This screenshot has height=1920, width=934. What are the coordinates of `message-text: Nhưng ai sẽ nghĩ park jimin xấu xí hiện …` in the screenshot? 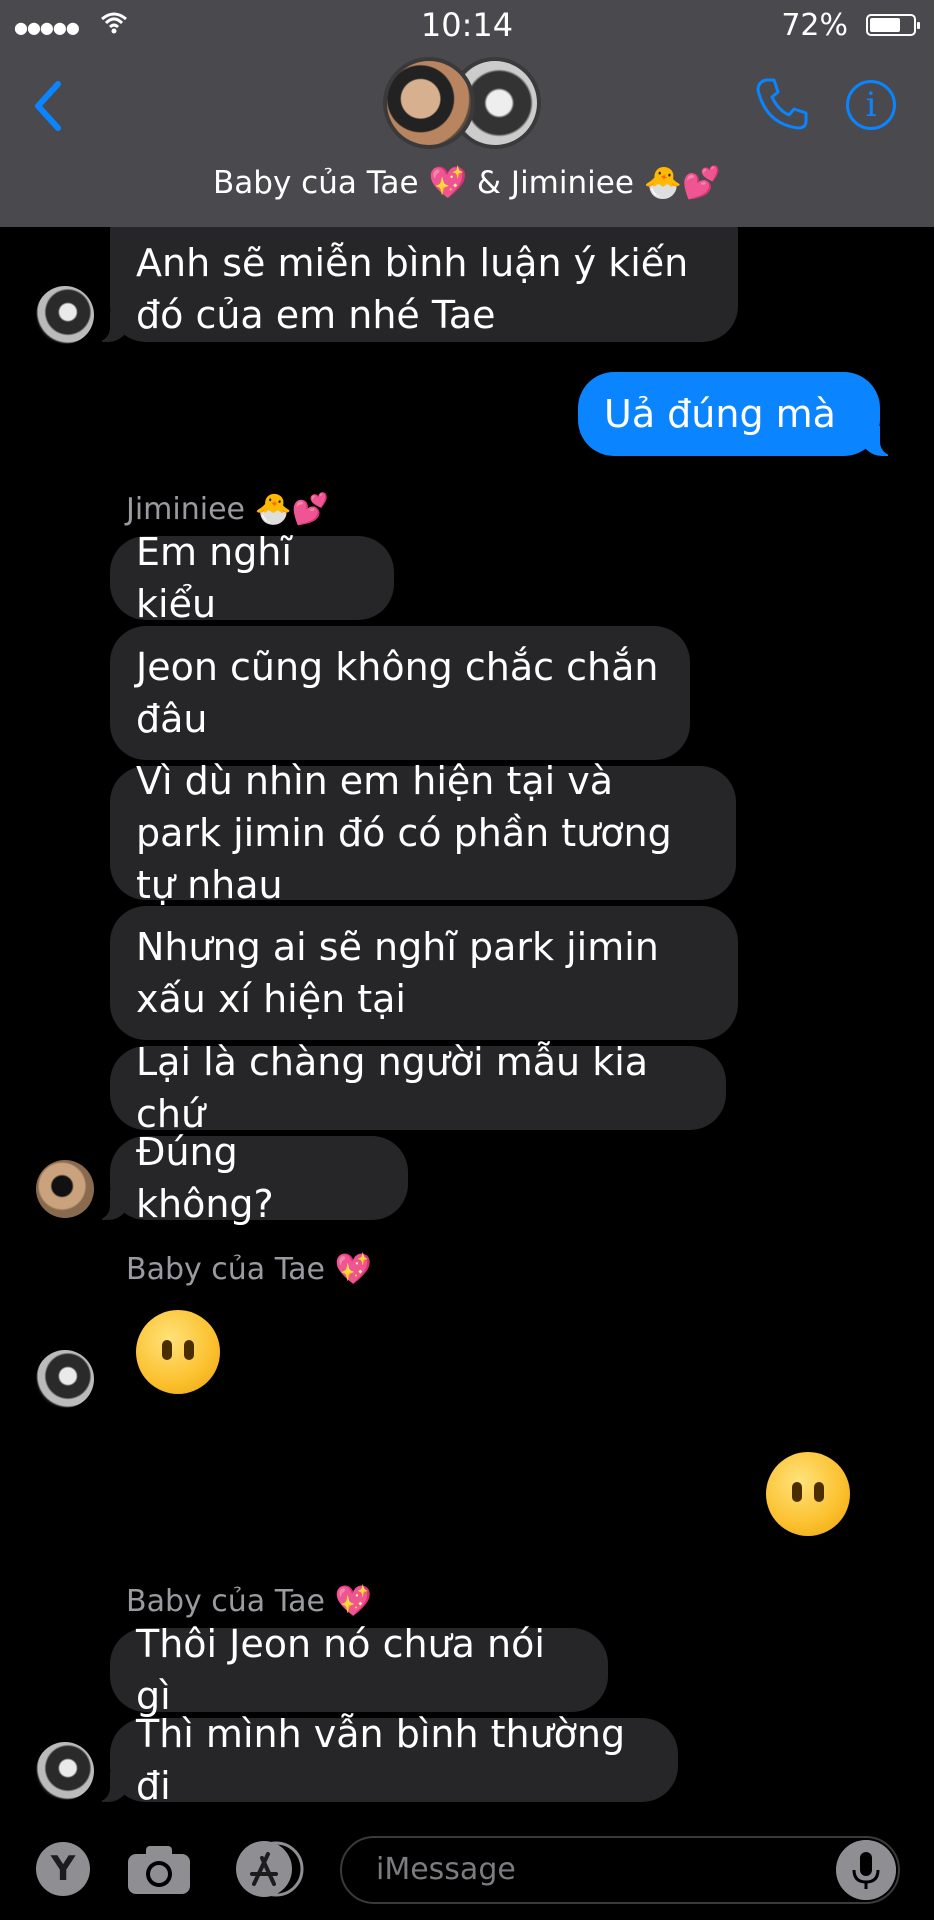 It's located at (397, 973).